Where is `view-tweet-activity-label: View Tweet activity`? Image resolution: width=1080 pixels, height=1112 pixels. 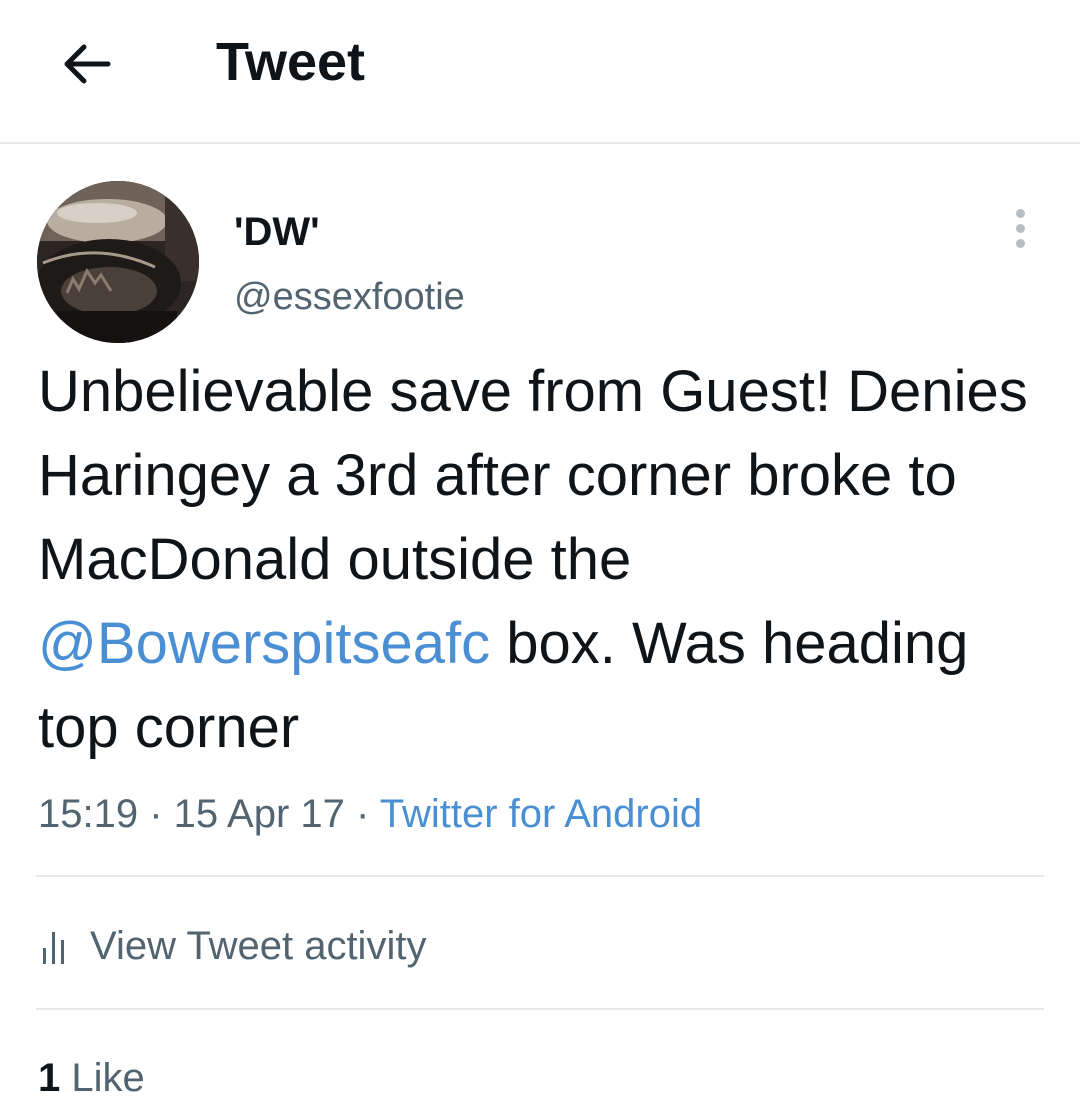 view-tweet-activity-label: View Tweet activity is located at coordinates (258, 946).